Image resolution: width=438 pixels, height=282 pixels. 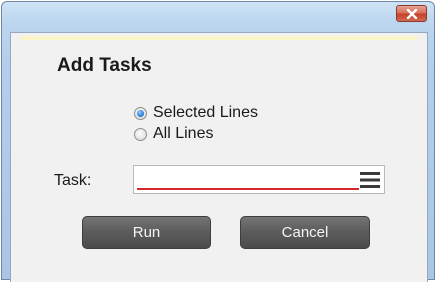 I want to click on radio-selected-lines: Selected Lines, so click(x=196, y=113).